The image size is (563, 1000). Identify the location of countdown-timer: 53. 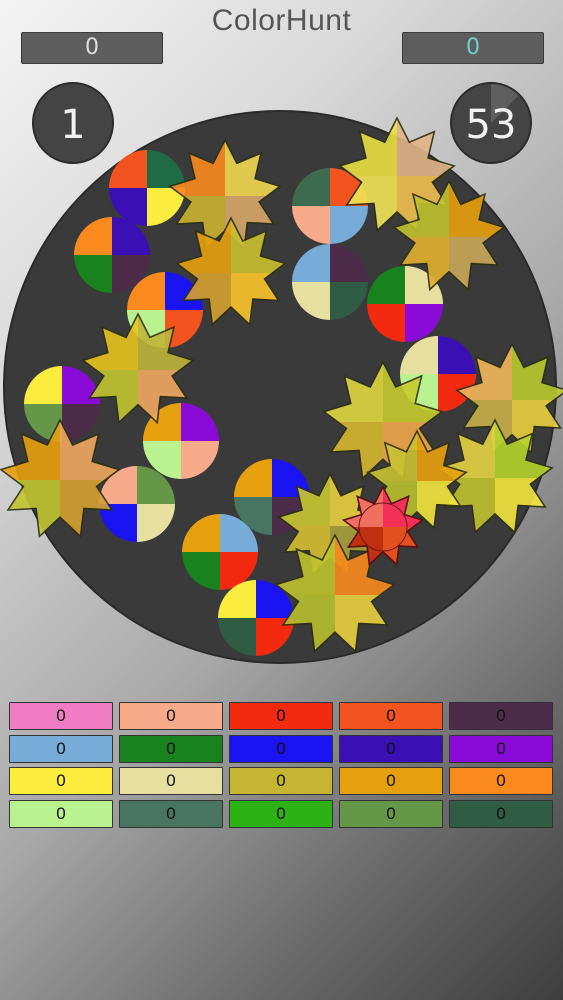
(491, 123).